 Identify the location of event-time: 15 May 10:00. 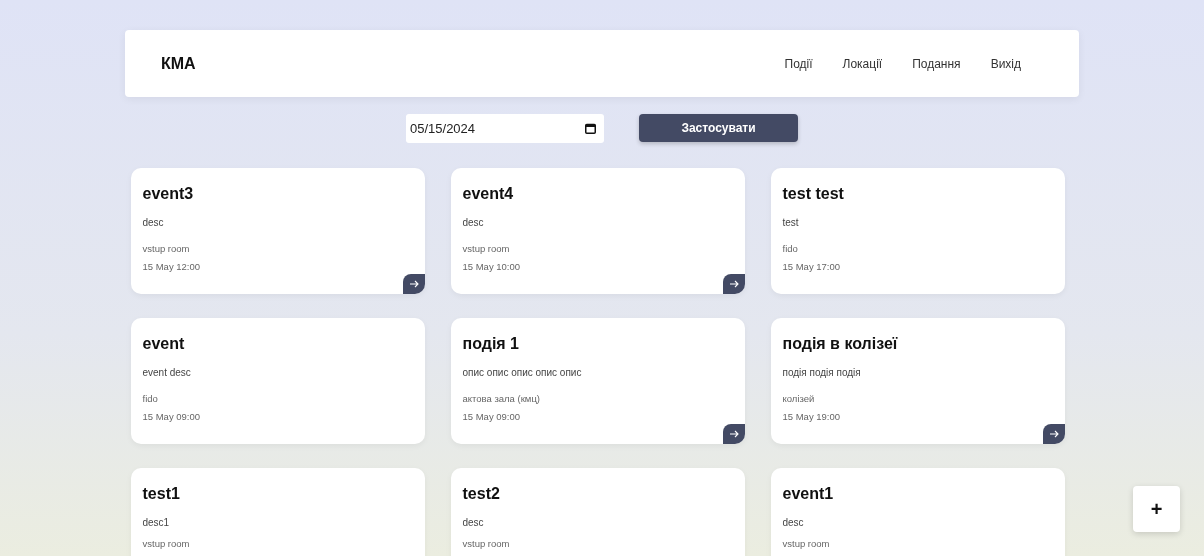
(491, 266).